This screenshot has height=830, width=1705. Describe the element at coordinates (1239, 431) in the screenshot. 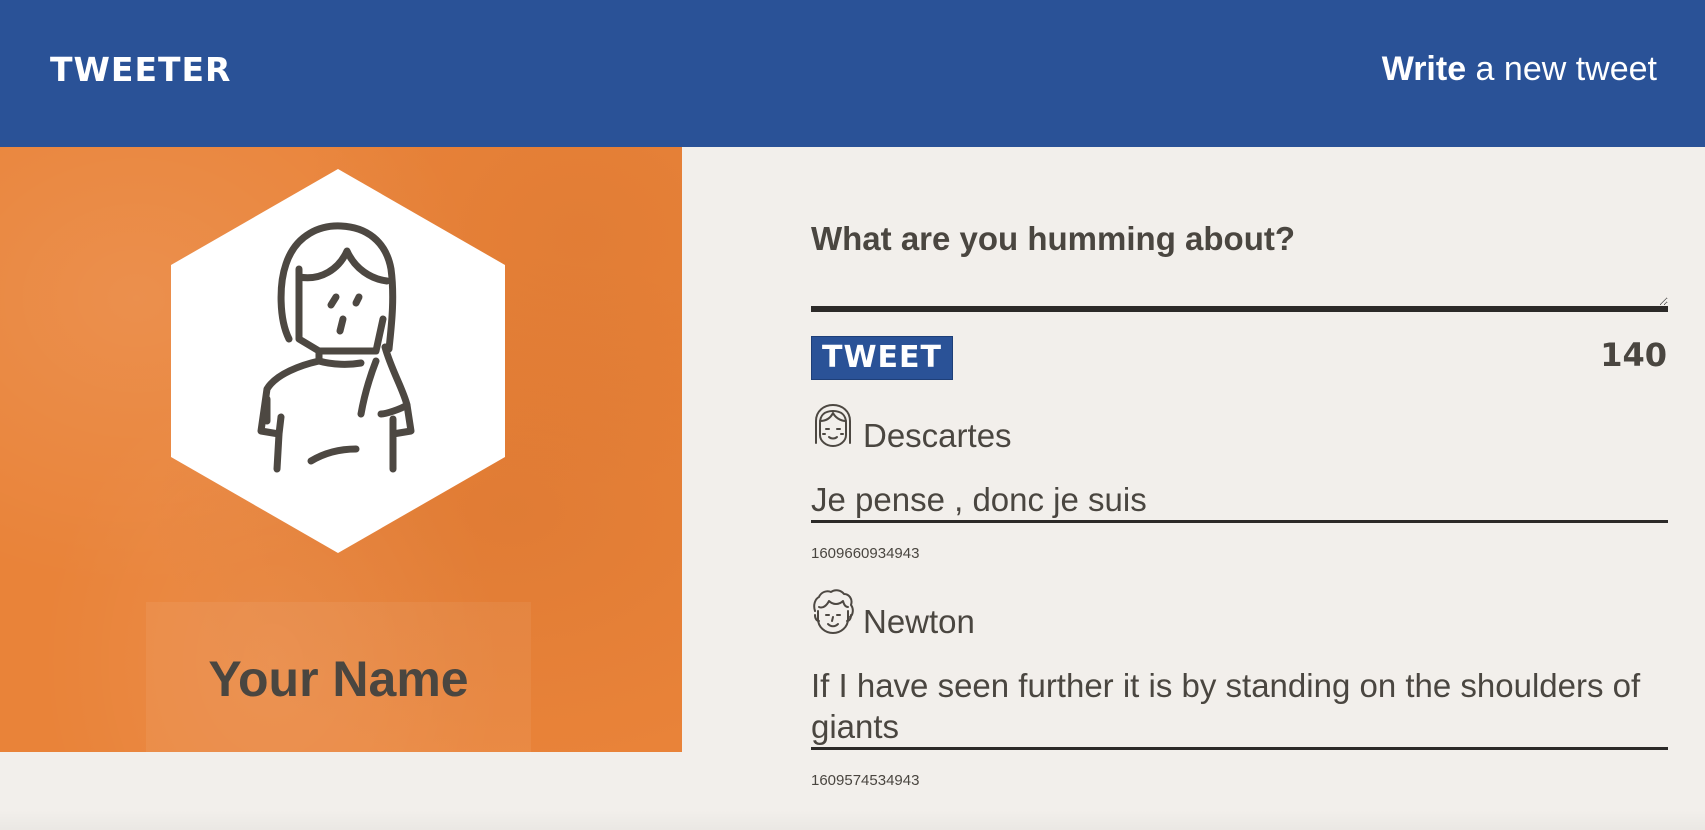

I see `tweet-header: Descartes` at that location.